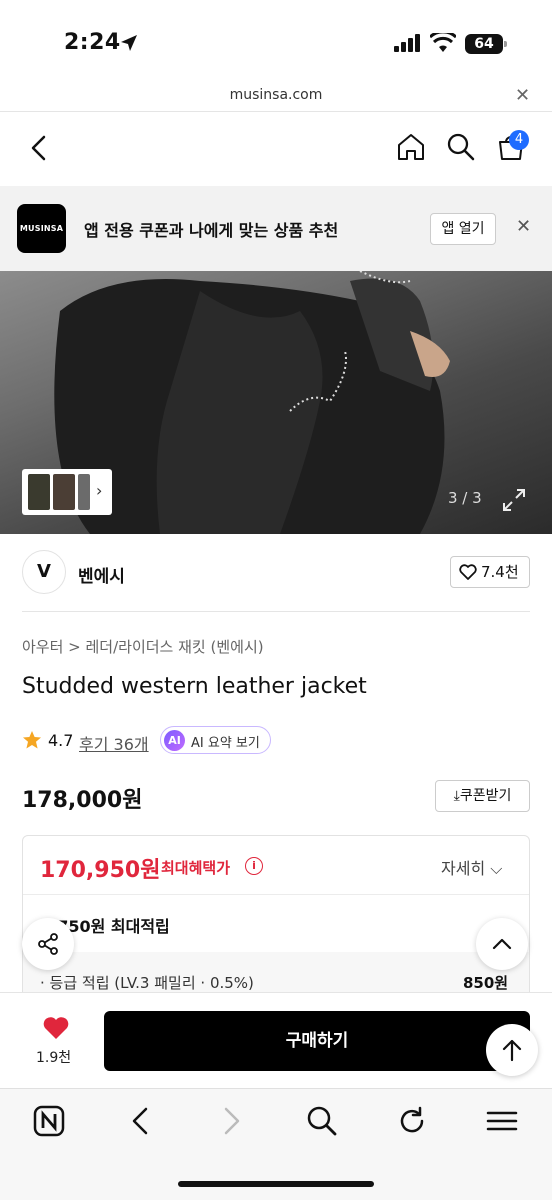  What do you see at coordinates (276, 149) in the screenshot?
I see `top-nav: 4` at bounding box center [276, 149].